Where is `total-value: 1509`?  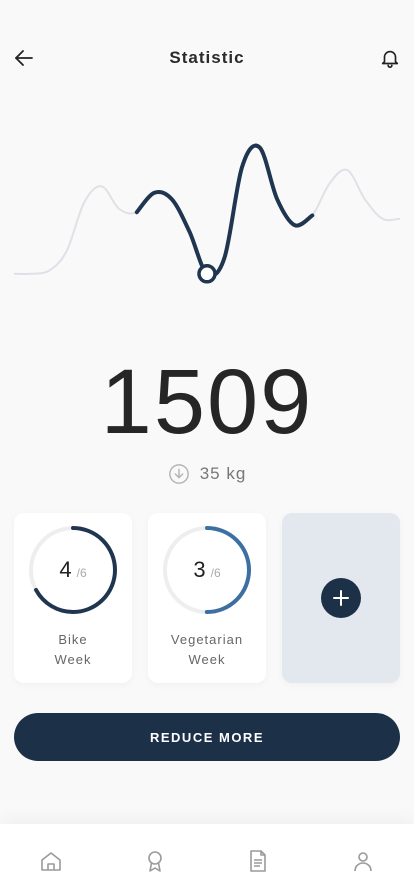
total-value: 1509 is located at coordinates (207, 402).